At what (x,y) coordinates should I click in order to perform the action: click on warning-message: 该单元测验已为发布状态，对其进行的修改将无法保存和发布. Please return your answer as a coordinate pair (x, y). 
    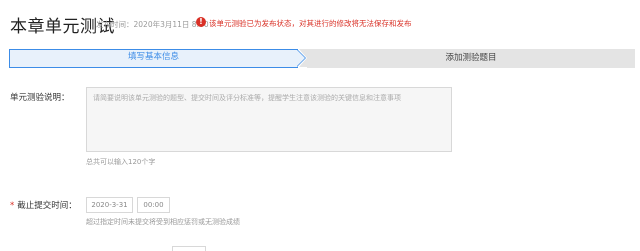
    Looking at the image, I should click on (310, 23).